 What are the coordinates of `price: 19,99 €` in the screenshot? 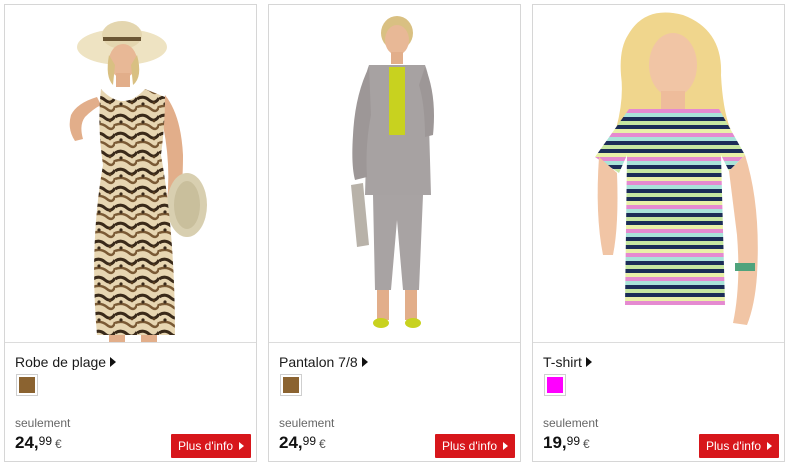 It's located at (566, 443).